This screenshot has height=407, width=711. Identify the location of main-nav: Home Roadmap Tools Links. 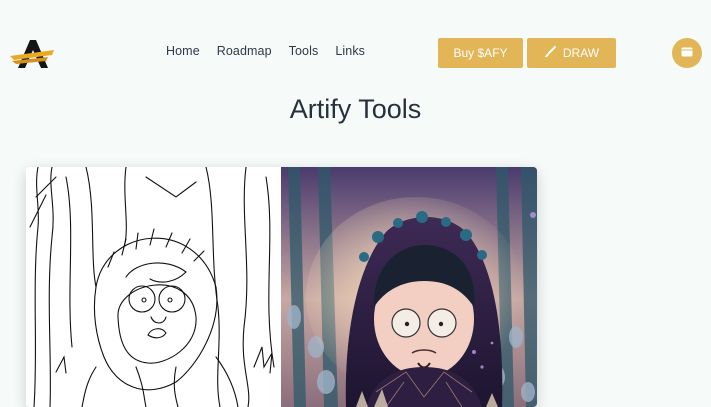
(265, 51).